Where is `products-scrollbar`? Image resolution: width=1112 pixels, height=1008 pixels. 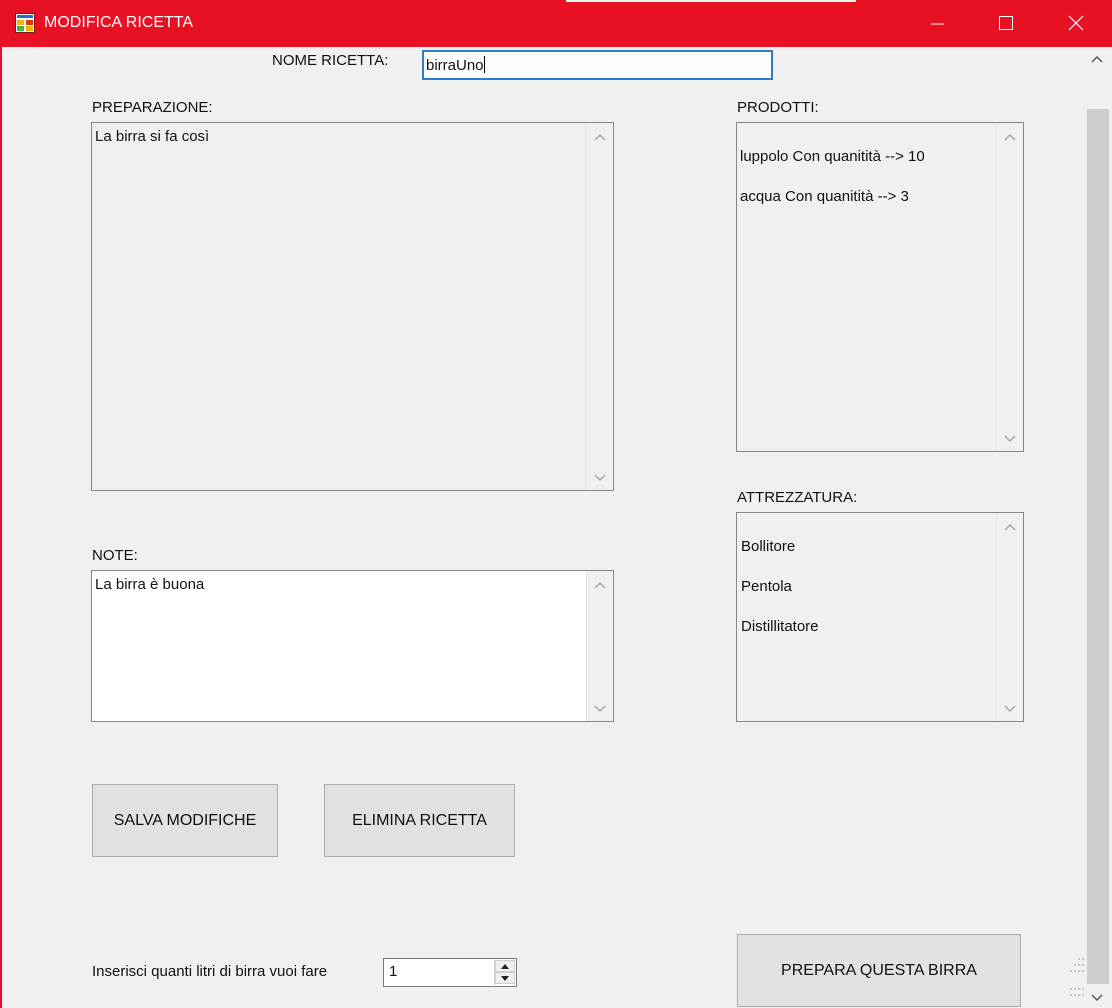
products-scrollbar is located at coordinates (1009, 287).